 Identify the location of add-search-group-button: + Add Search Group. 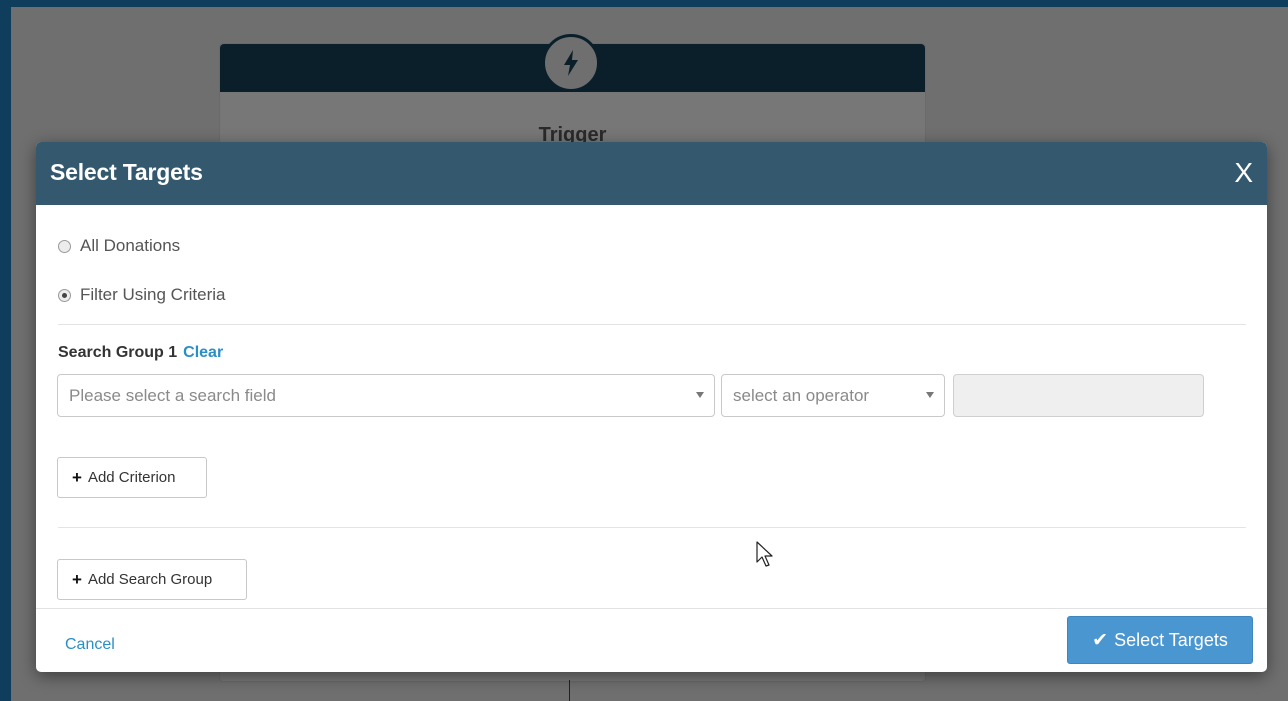
(152, 579).